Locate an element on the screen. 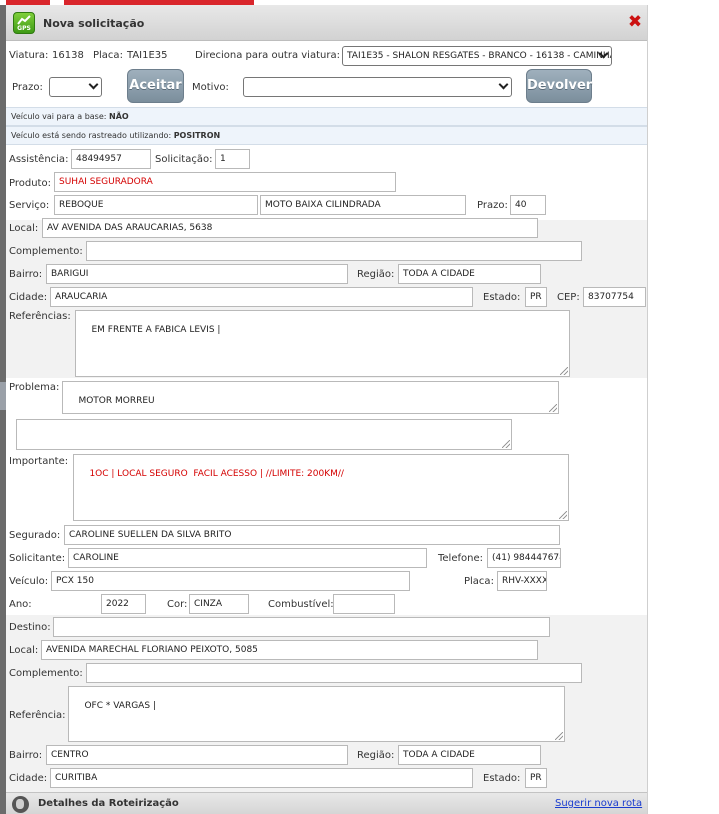  close-icon: ✖ is located at coordinates (635, 22).